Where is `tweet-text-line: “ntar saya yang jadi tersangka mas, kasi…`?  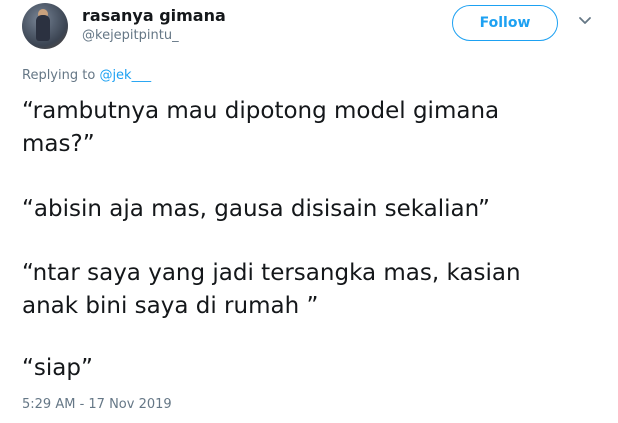
tweet-text-line: “ntar saya yang jadi tersangka mas, kasi… is located at coordinates (271, 273).